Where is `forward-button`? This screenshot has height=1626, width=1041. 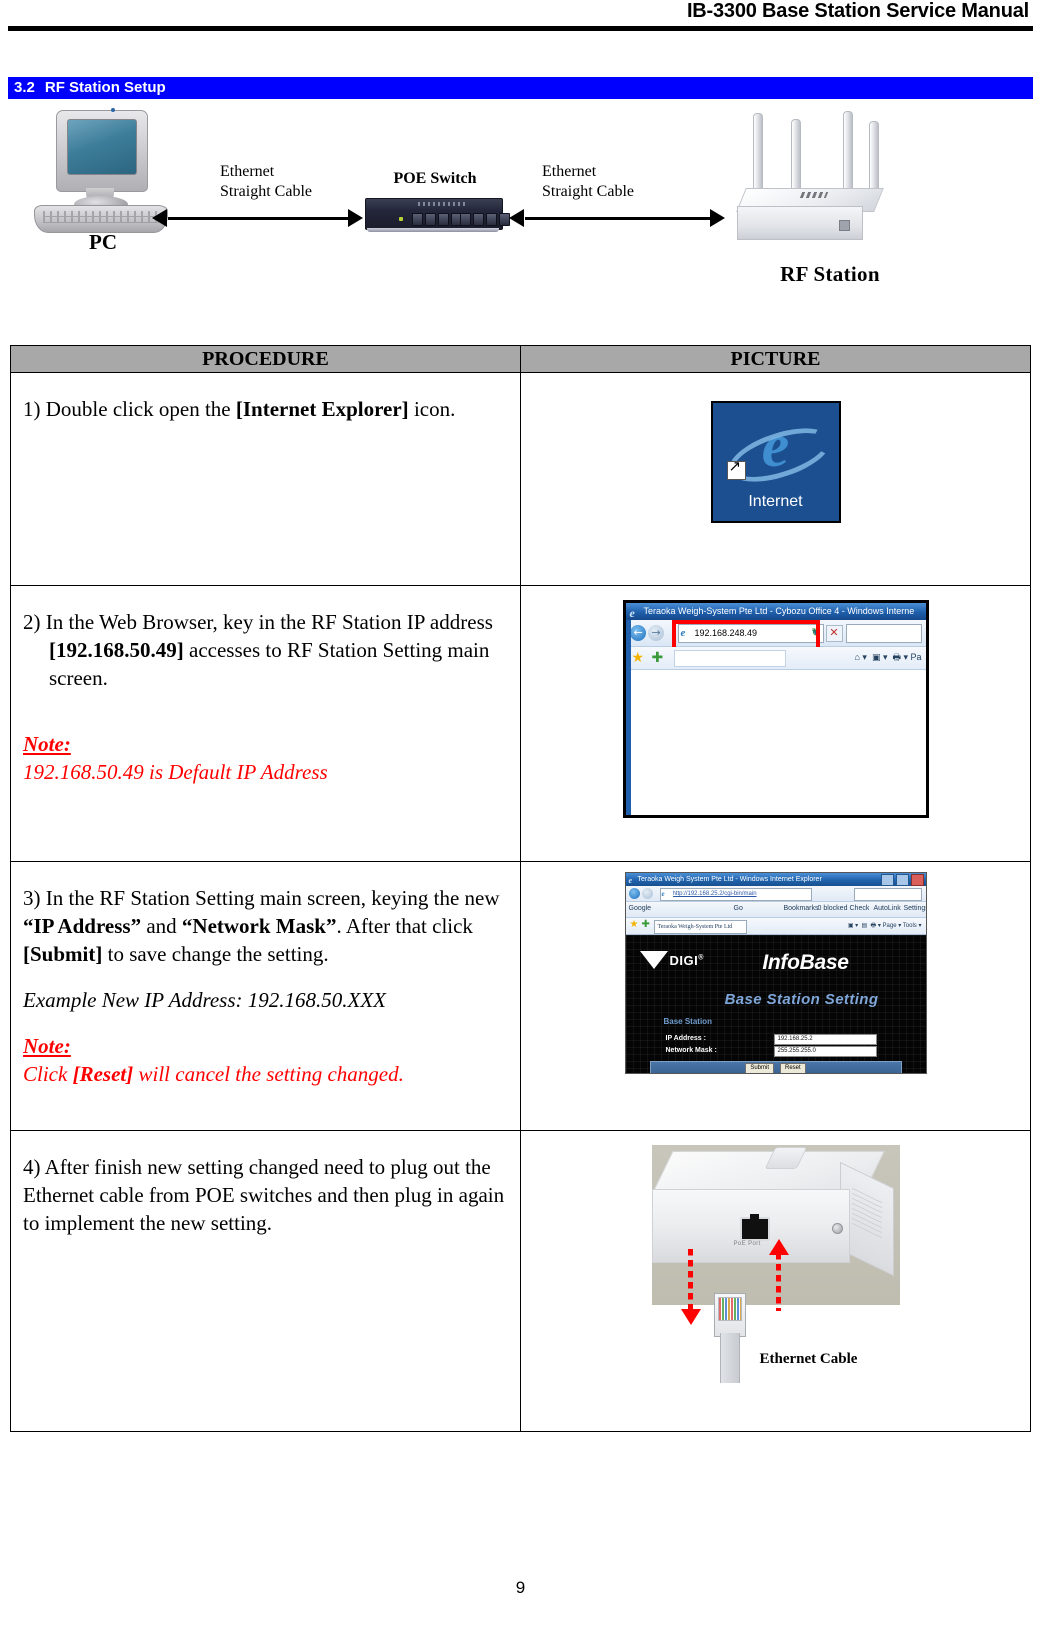
forward-button is located at coordinates (647, 893).